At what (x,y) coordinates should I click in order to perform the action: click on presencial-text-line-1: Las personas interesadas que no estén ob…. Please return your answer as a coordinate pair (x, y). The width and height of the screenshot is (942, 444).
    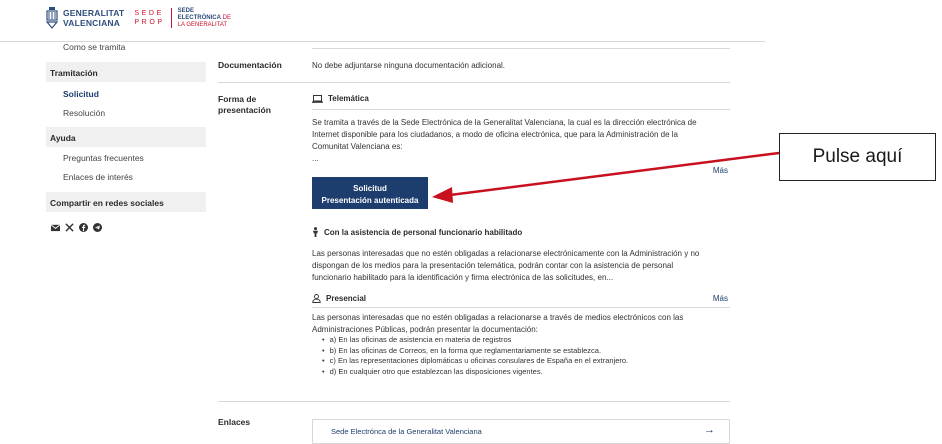
    Looking at the image, I should click on (498, 317).